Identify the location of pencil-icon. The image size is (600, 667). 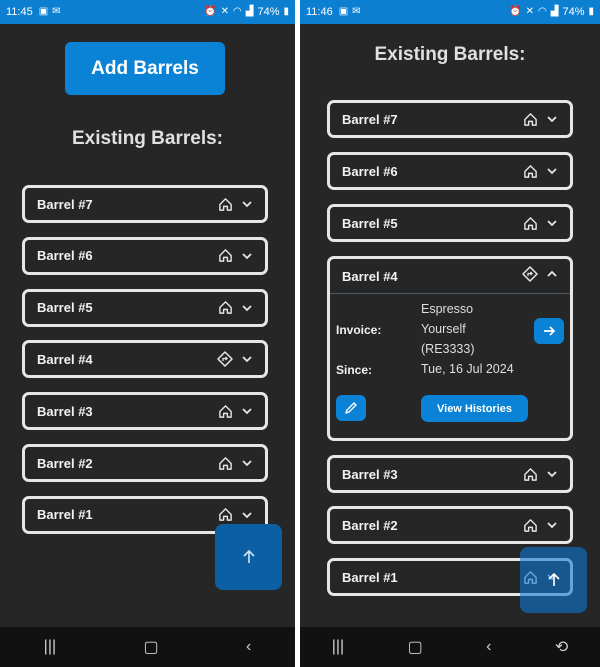
(351, 408).